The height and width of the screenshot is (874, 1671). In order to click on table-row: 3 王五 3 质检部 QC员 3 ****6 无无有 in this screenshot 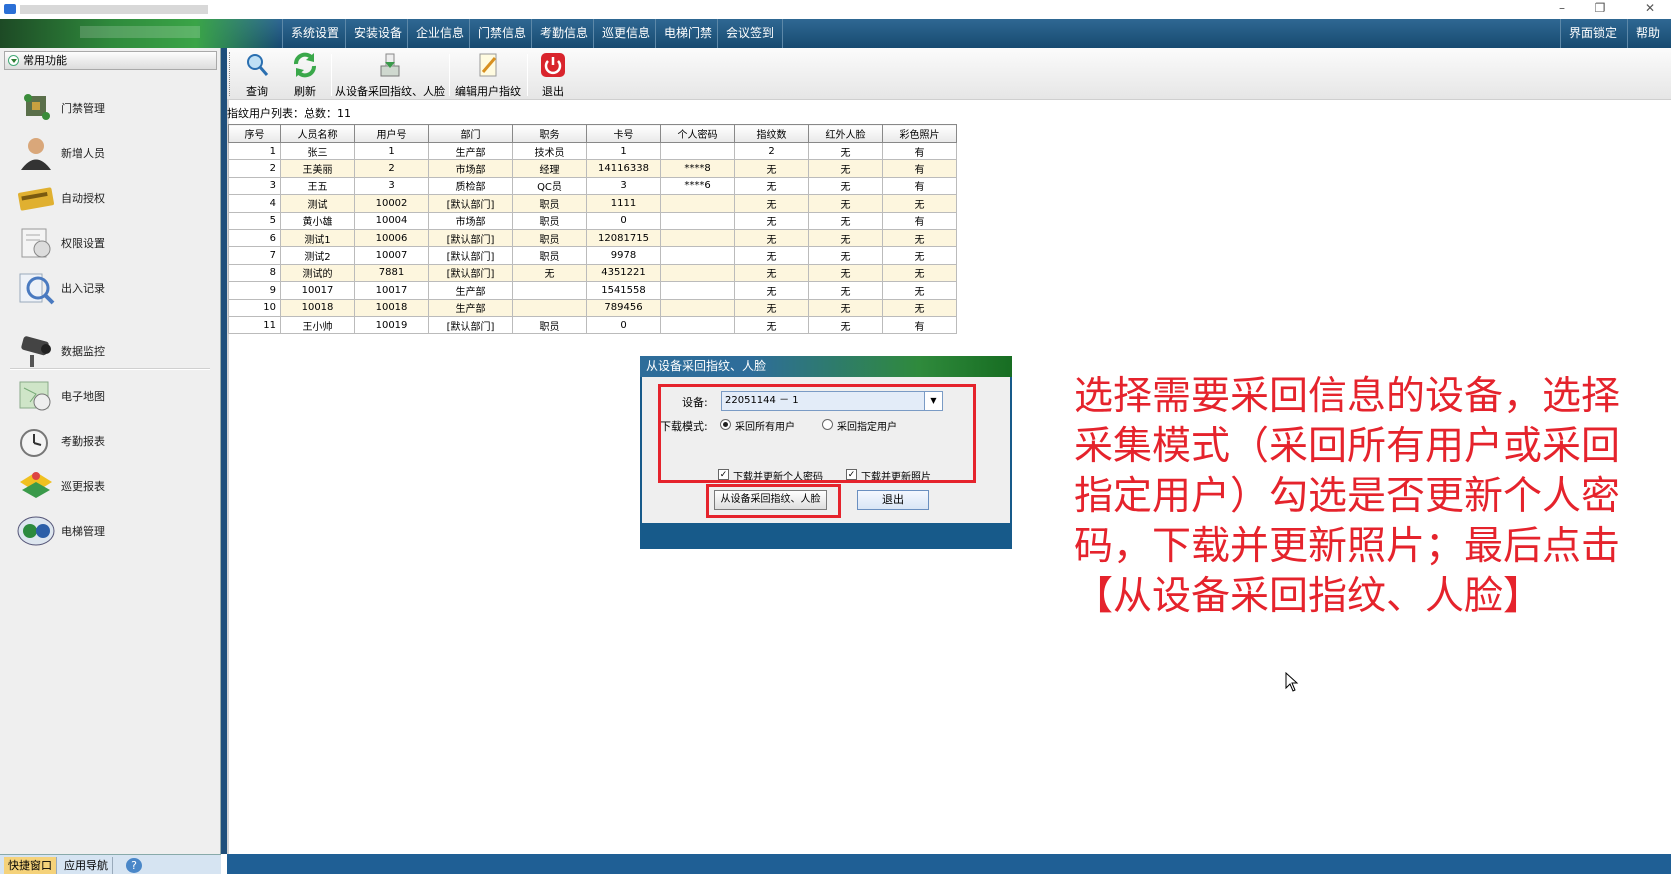, I will do `click(592, 186)`.